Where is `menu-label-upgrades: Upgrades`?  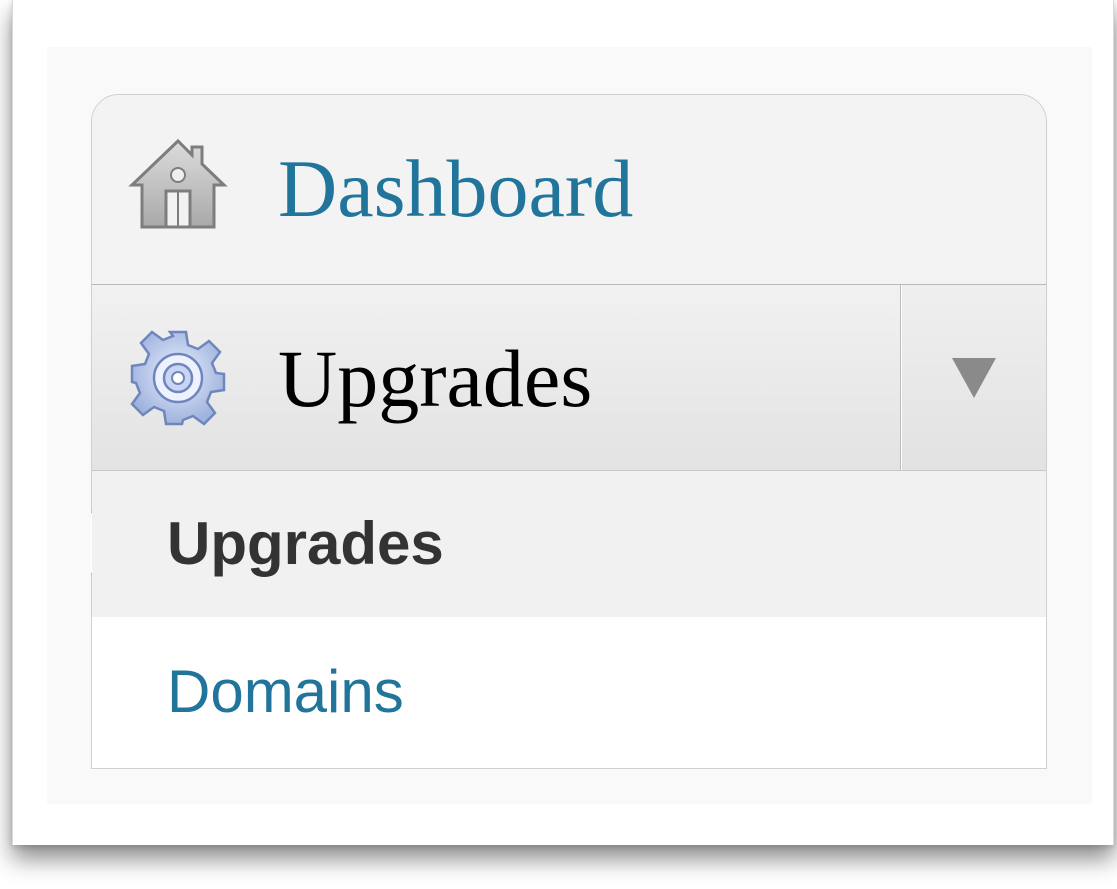
menu-label-upgrades: Upgrades is located at coordinates (435, 379).